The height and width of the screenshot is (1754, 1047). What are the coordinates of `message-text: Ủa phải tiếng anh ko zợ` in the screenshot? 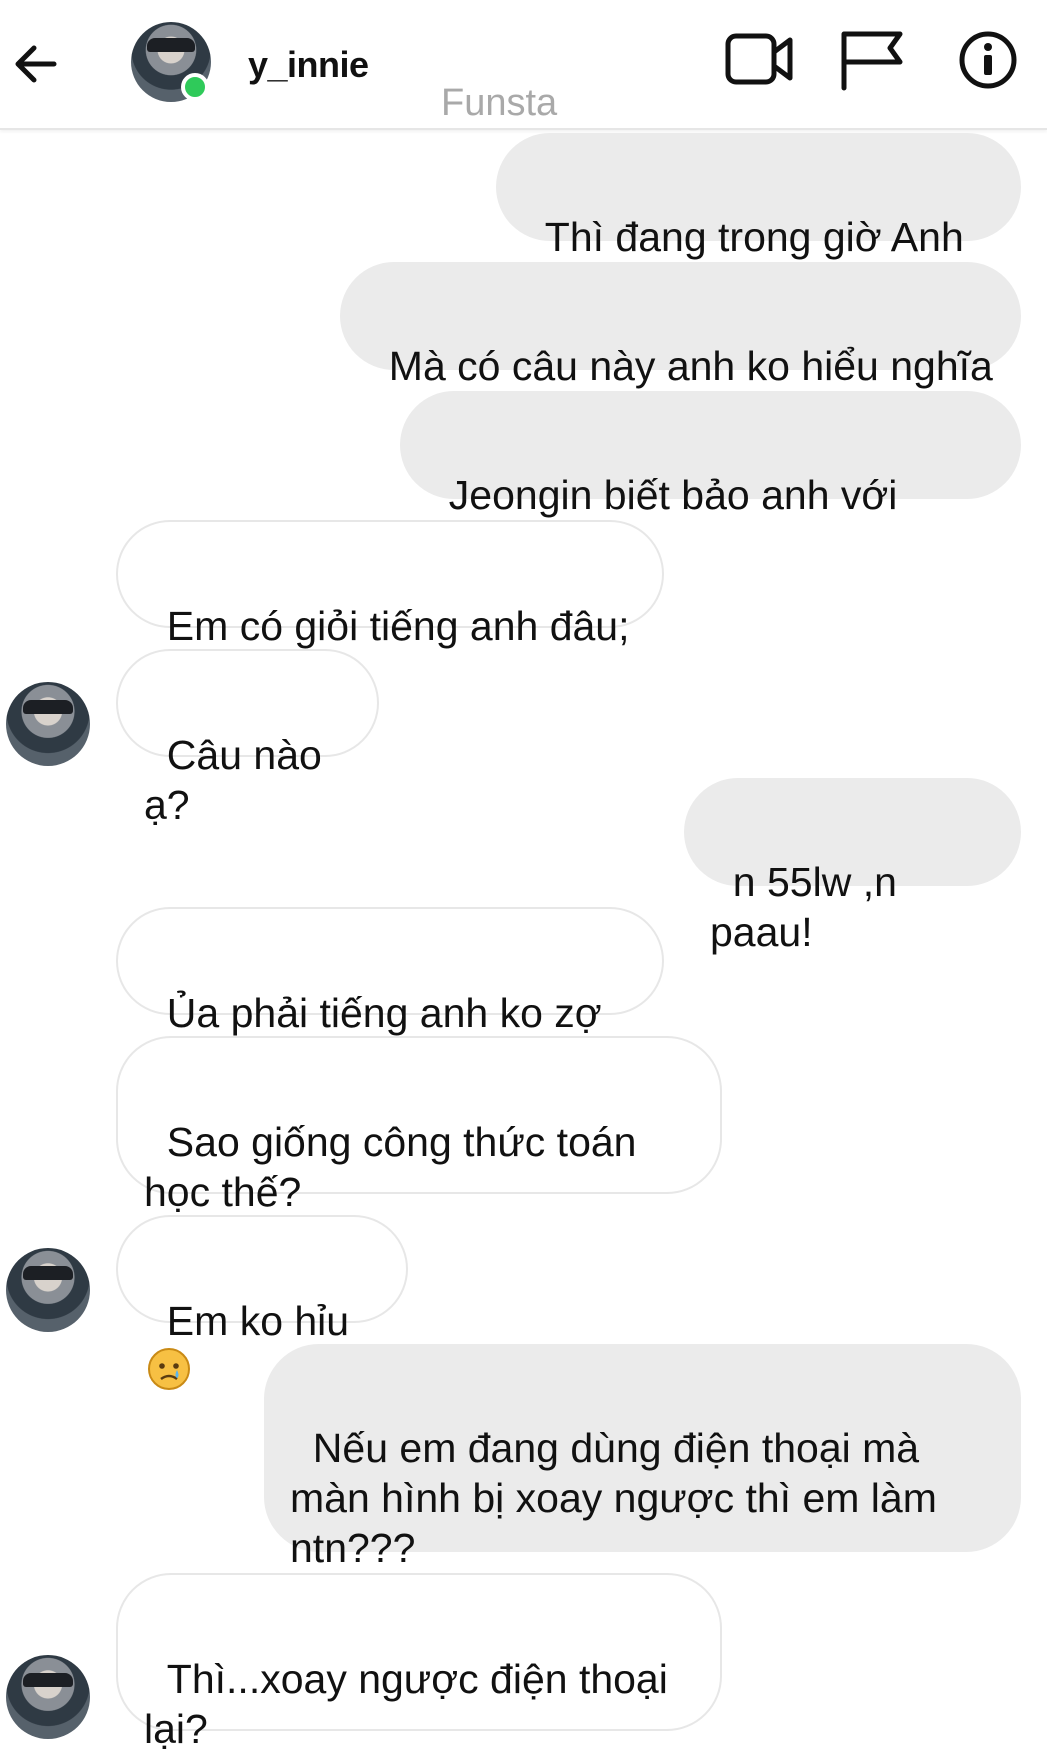 It's located at (384, 1013).